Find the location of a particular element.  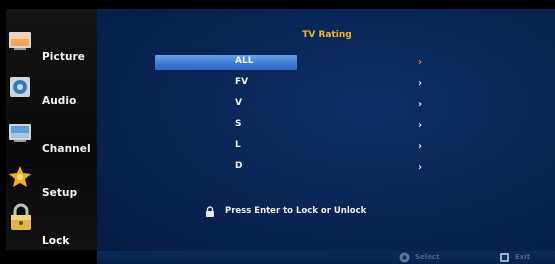

selection-highlight is located at coordinates (226, 62).